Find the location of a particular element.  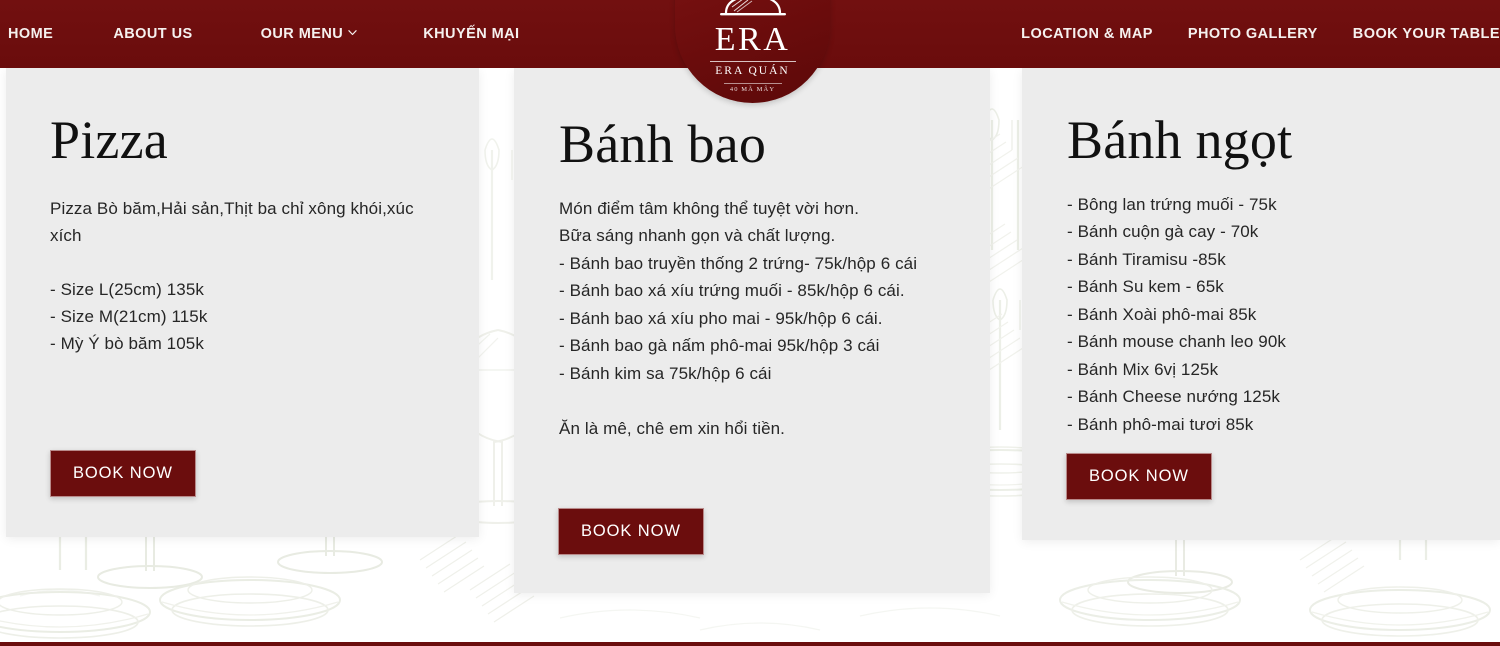

nav-location-map-label: LOCATION & MAP is located at coordinates (1087, 34).